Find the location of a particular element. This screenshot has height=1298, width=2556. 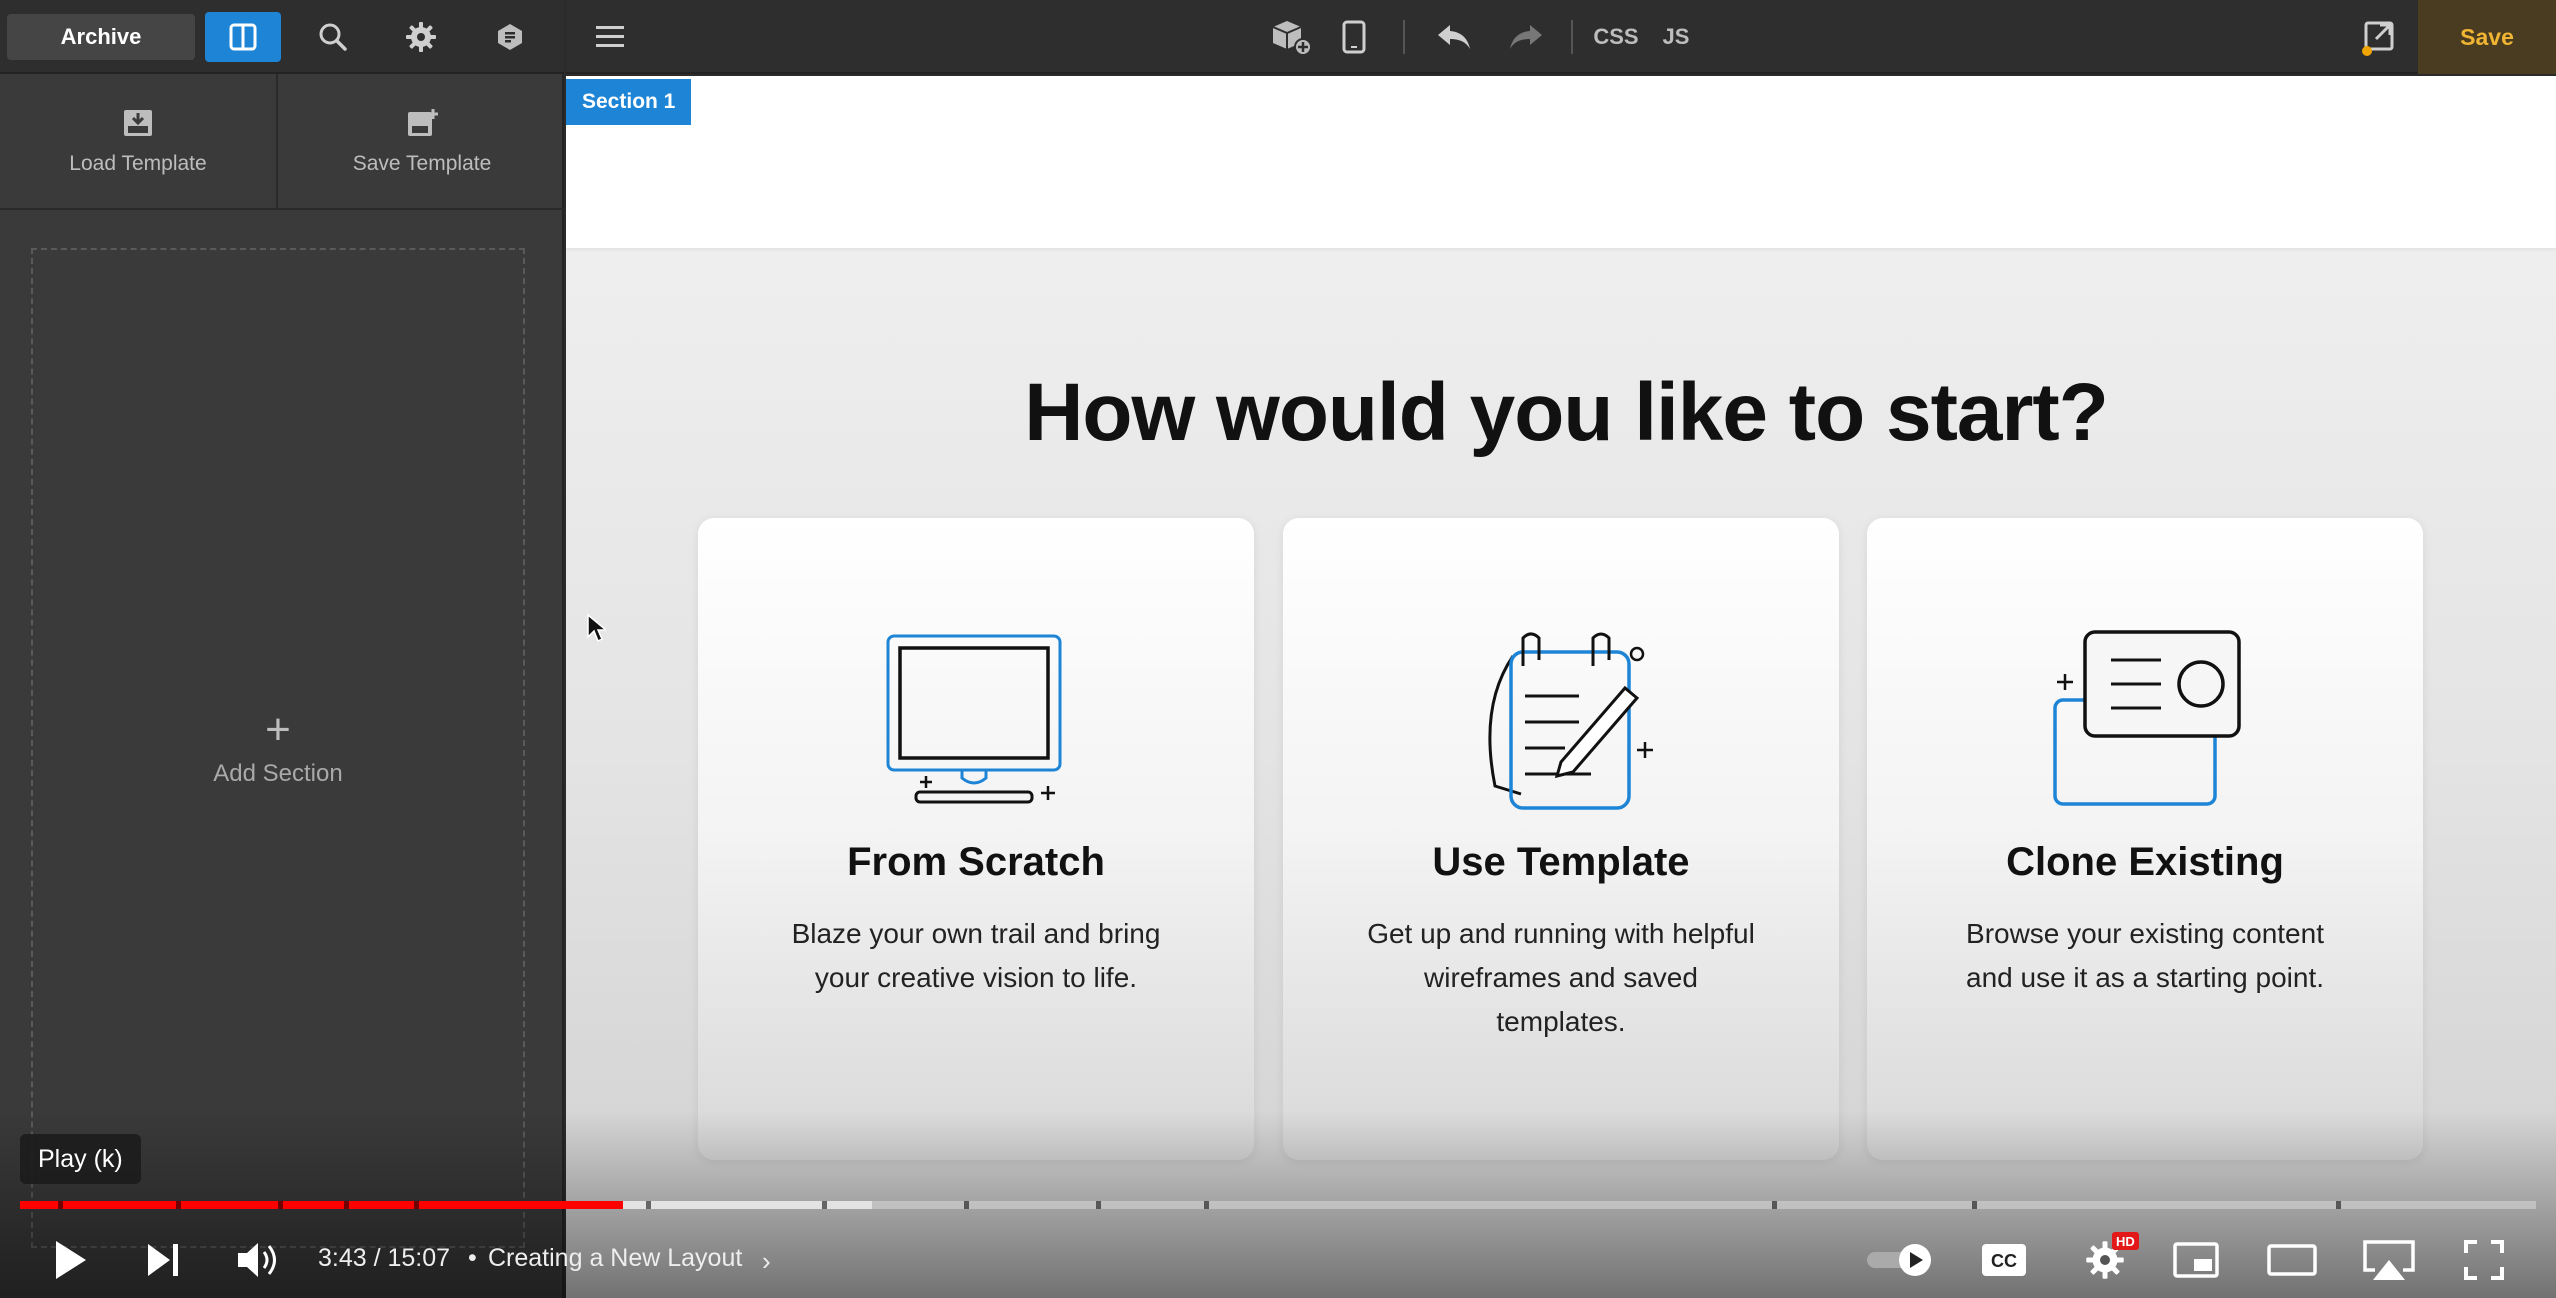

add-section-dropzone: + Add Section is located at coordinates (278, 748).